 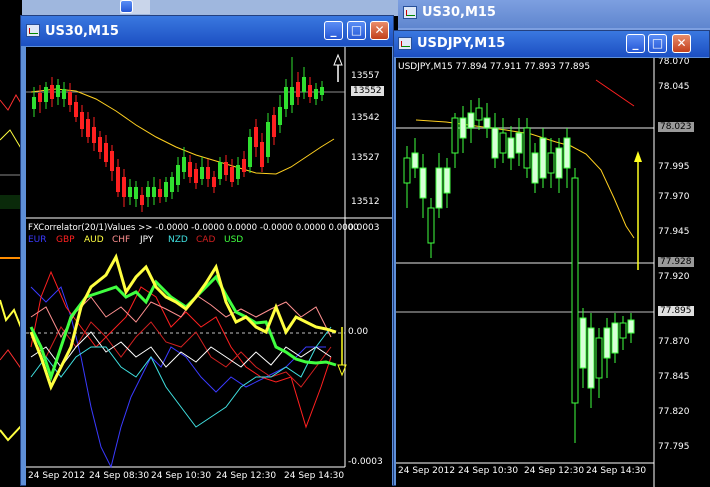 I want to click on min-restore-button, so click(x=126, y=6).